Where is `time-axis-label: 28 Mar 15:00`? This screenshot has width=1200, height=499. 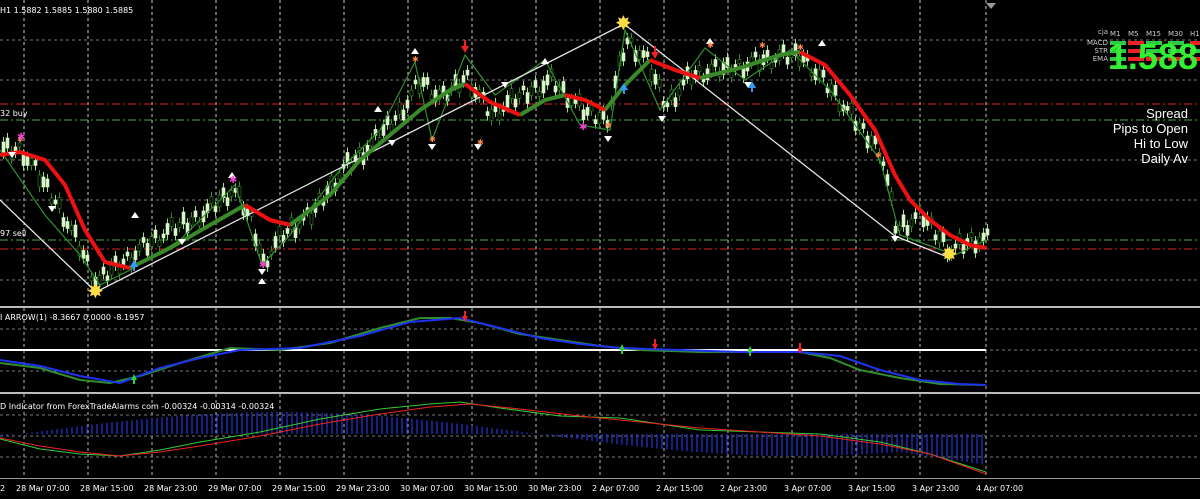
time-axis-label: 28 Mar 15:00 is located at coordinates (107, 488).